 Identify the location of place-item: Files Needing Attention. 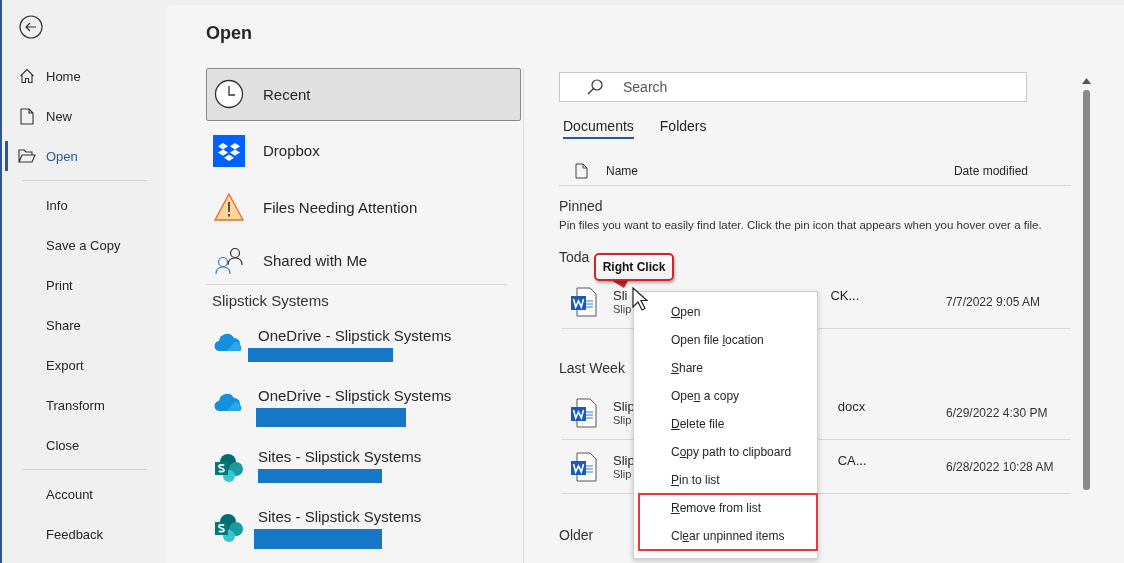
(363, 207).